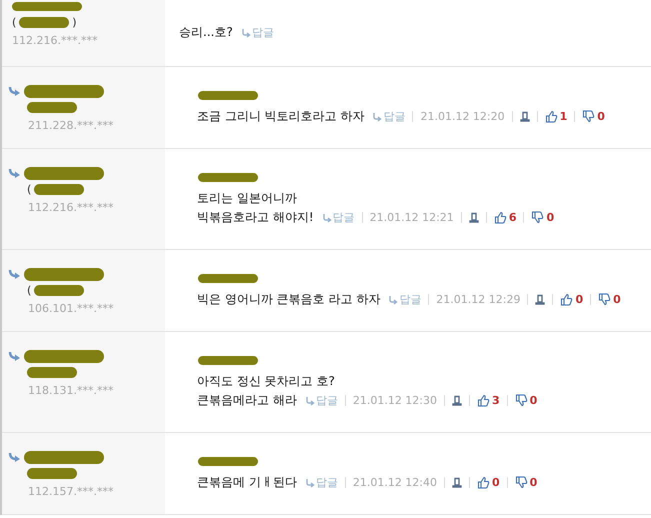 Image resolution: width=651 pixels, height=518 pixels. What do you see at coordinates (280, 116) in the screenshot?
I see `comment-text: 조금 그리니 빅토리호라고 하자` at bounding box center [280, 116].